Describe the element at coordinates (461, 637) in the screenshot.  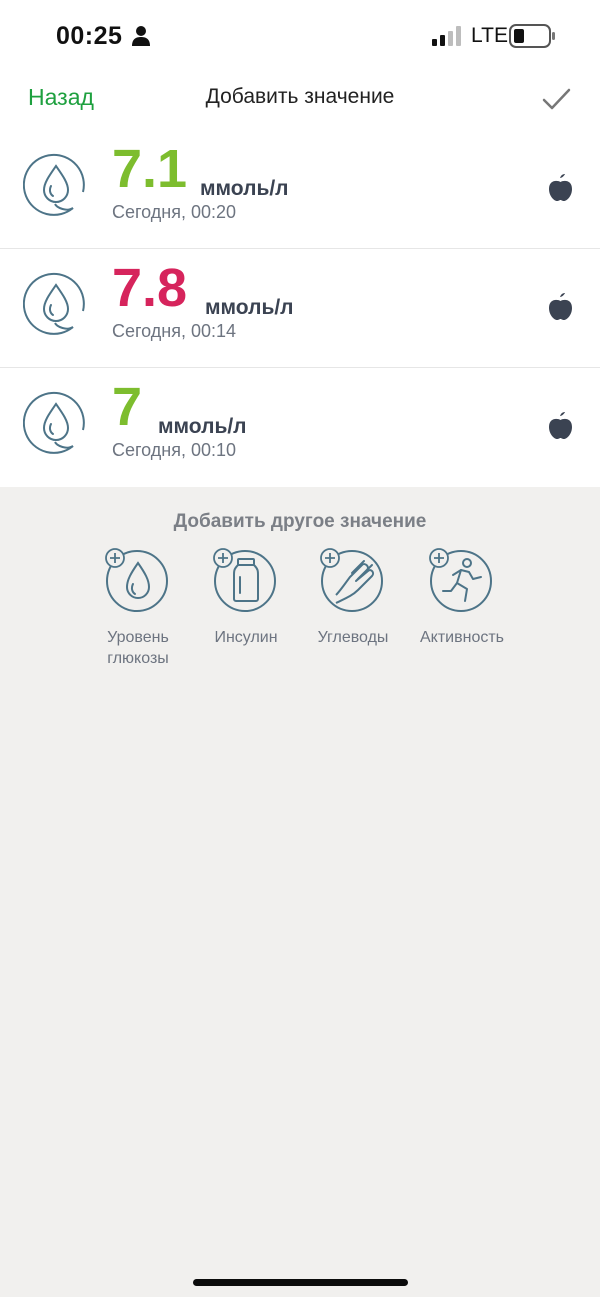
I see `add-activity-label: Активность` at that location.